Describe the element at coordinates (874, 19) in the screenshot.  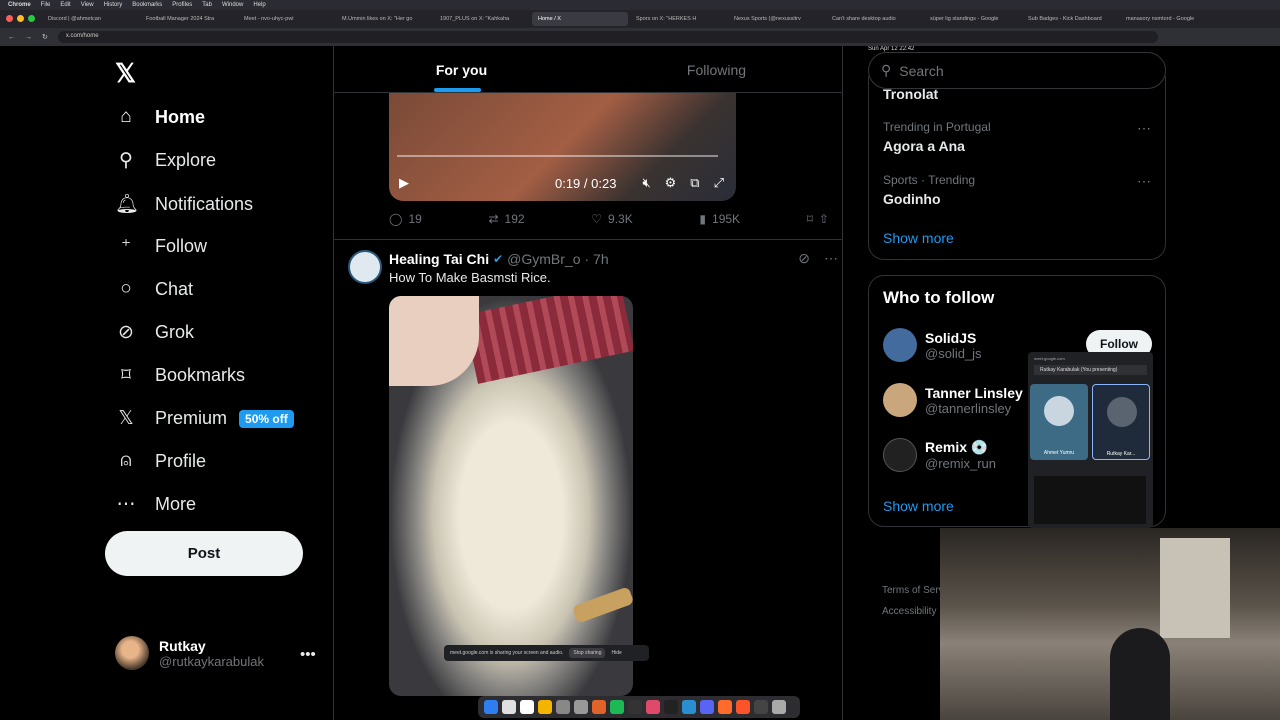
I see `browser-tab: Can't share desktop audio` at that location.